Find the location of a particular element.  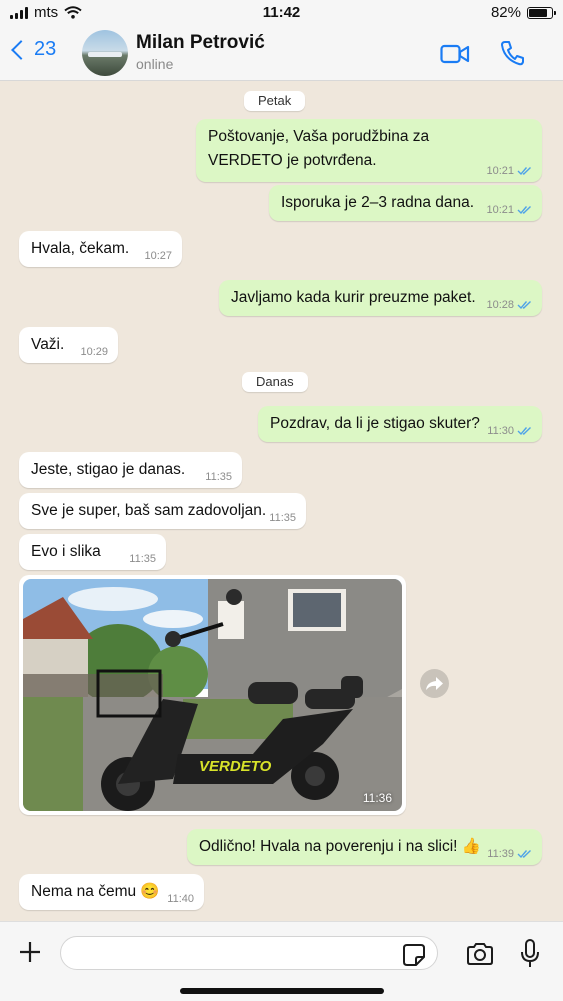

message-text: Sve je super, baš sam zadovoljan. is located at coordinates (149, 510).